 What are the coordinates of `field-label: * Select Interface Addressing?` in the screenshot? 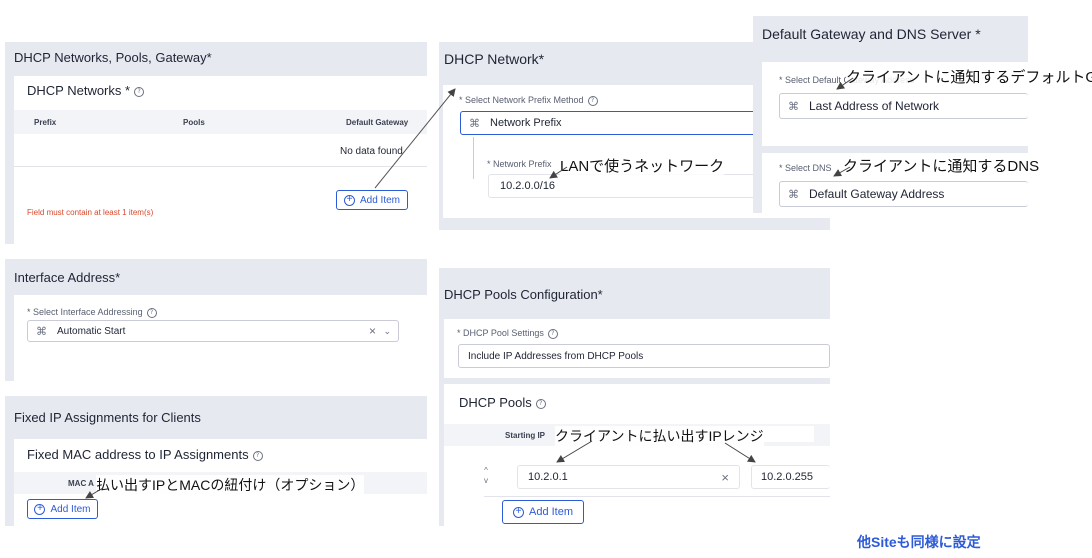 It's located at (92, 312).